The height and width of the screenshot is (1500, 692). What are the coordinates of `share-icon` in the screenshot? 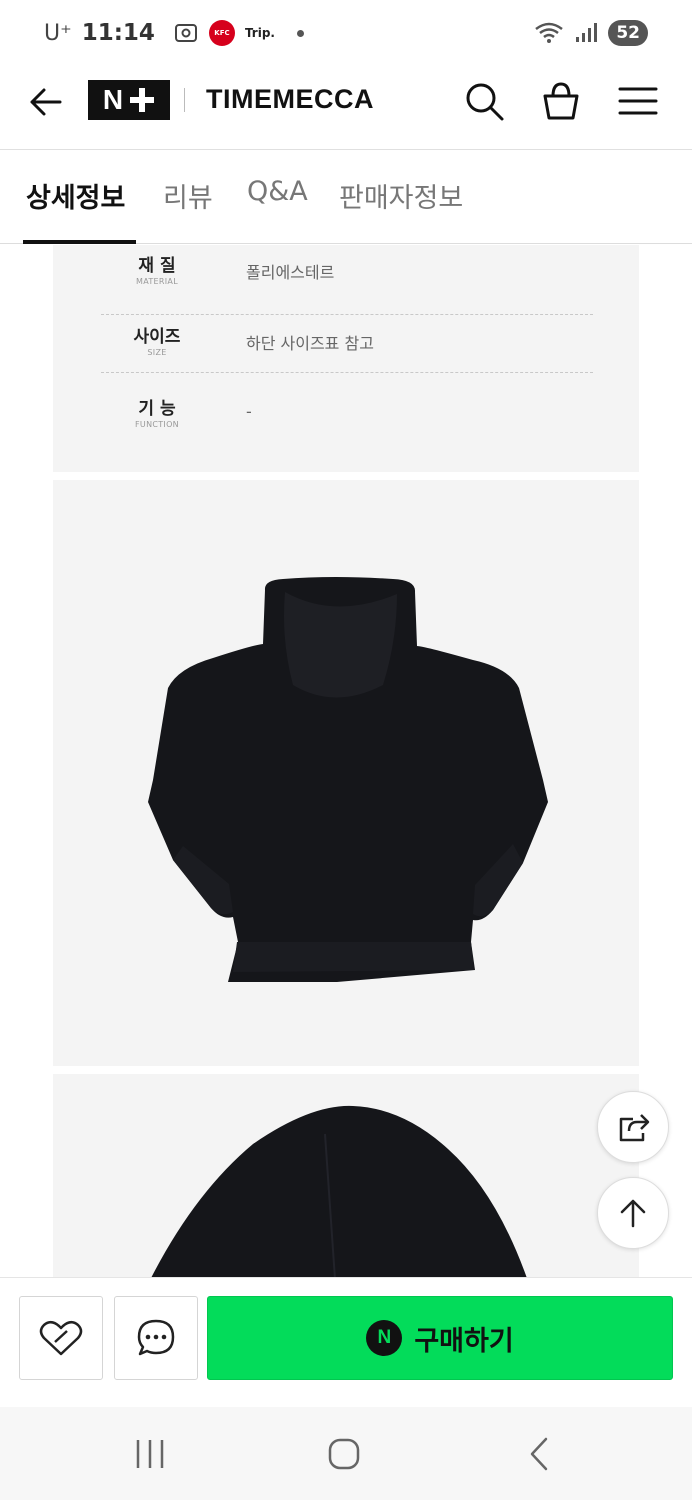 It's located at (634, 1128).